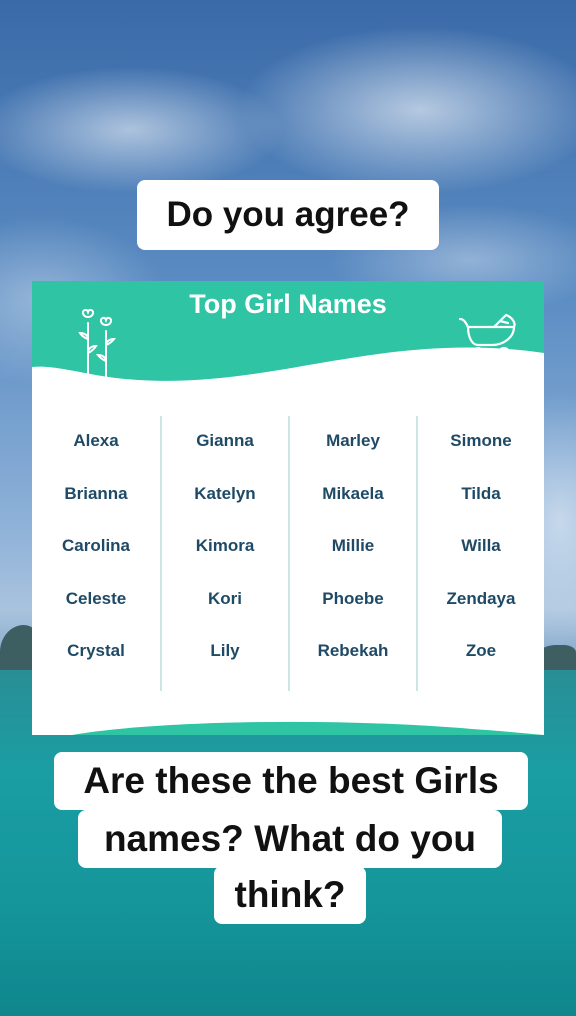 The height and width of the screenshot is (1016, 576). What do you see at coordinates (353, 493) in the screenshot?
I see `name-item: Mikaela` at bounding box center [353, 493].